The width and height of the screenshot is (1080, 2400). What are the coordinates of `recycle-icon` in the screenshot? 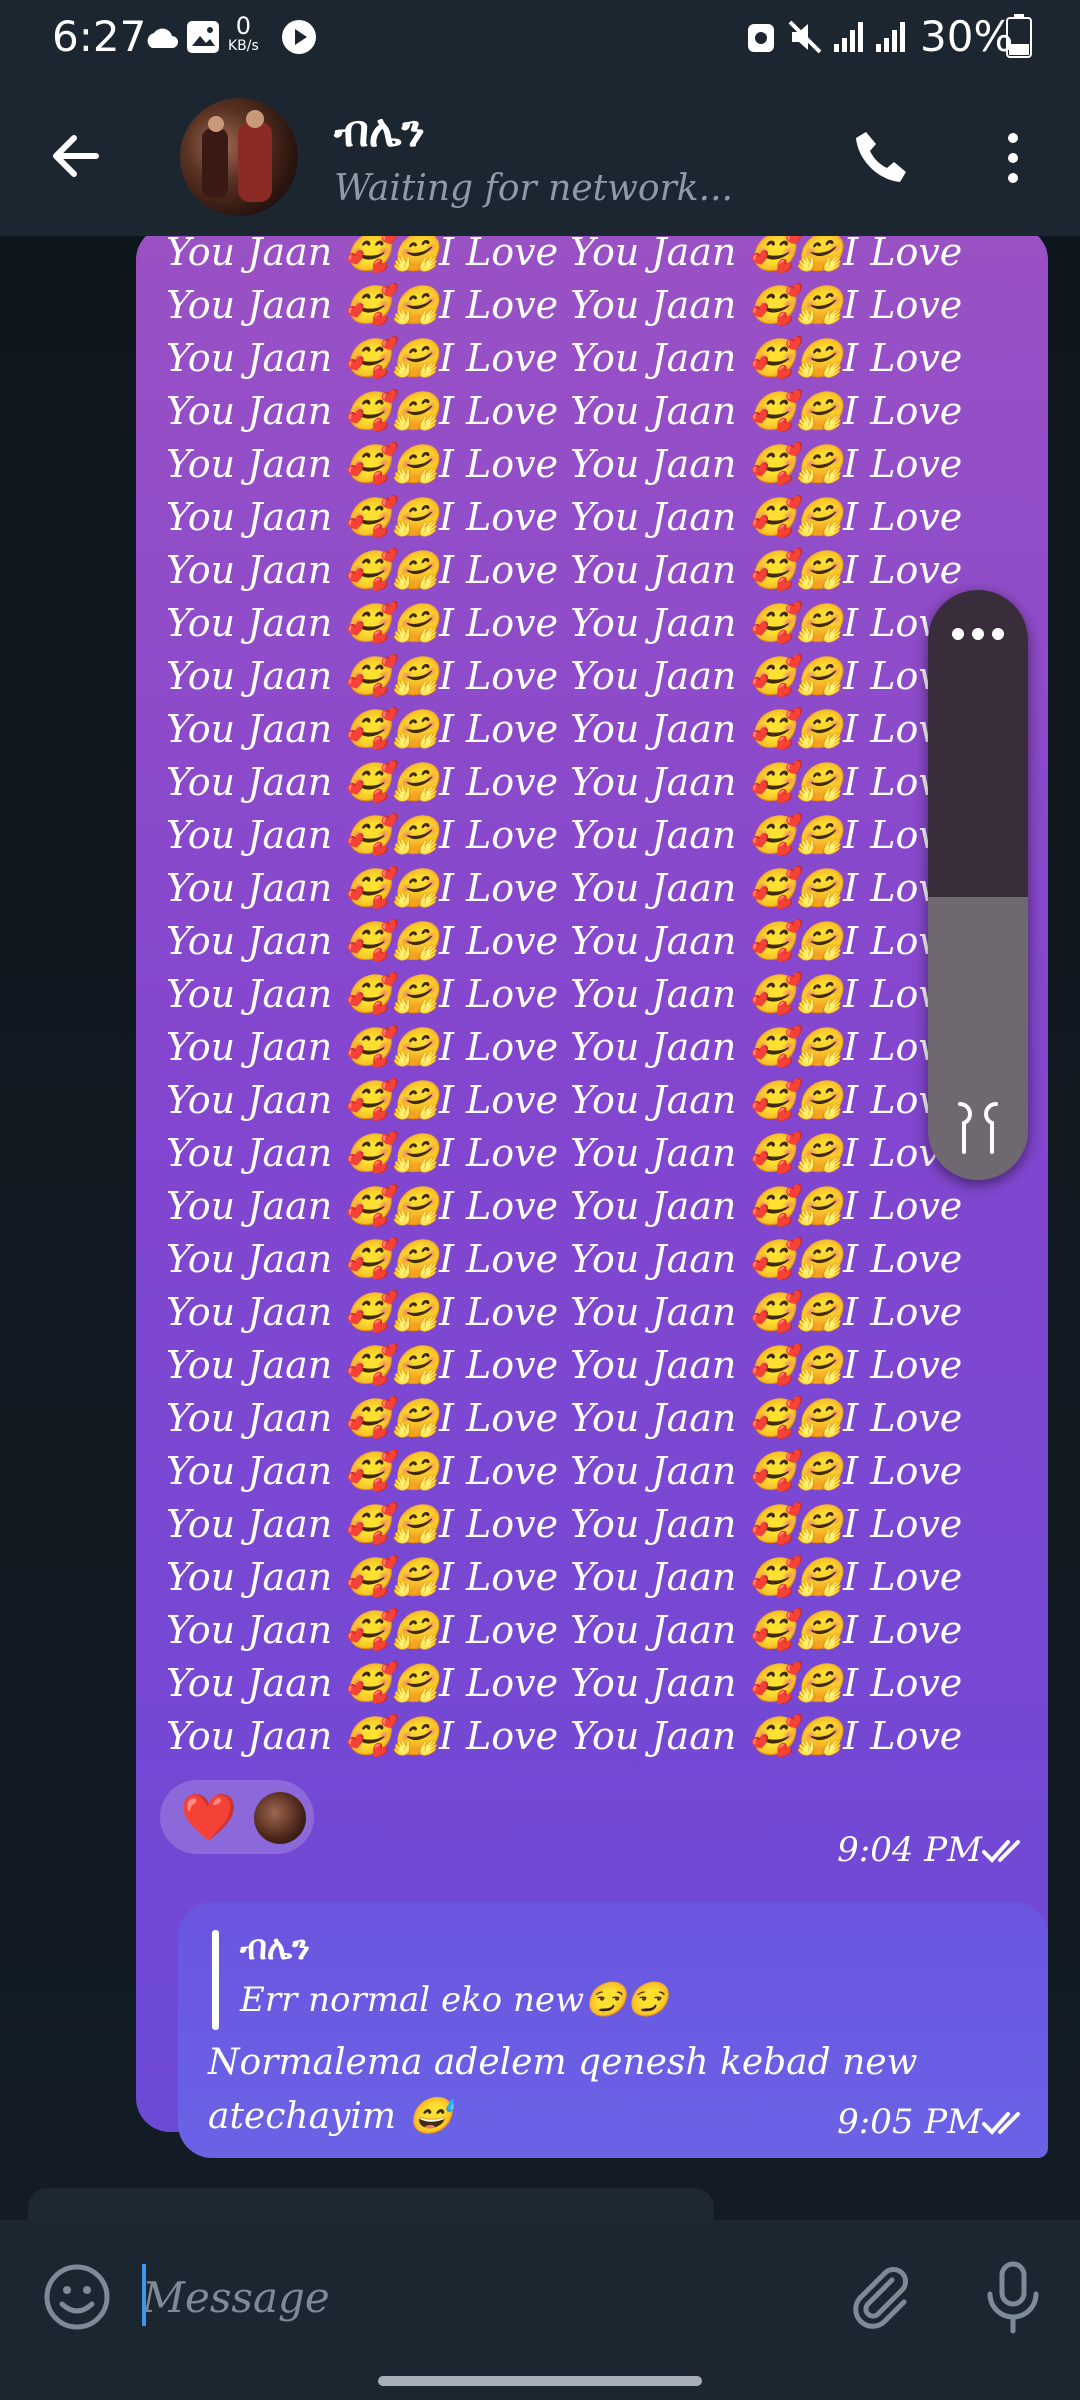 It's located at (761, 38).